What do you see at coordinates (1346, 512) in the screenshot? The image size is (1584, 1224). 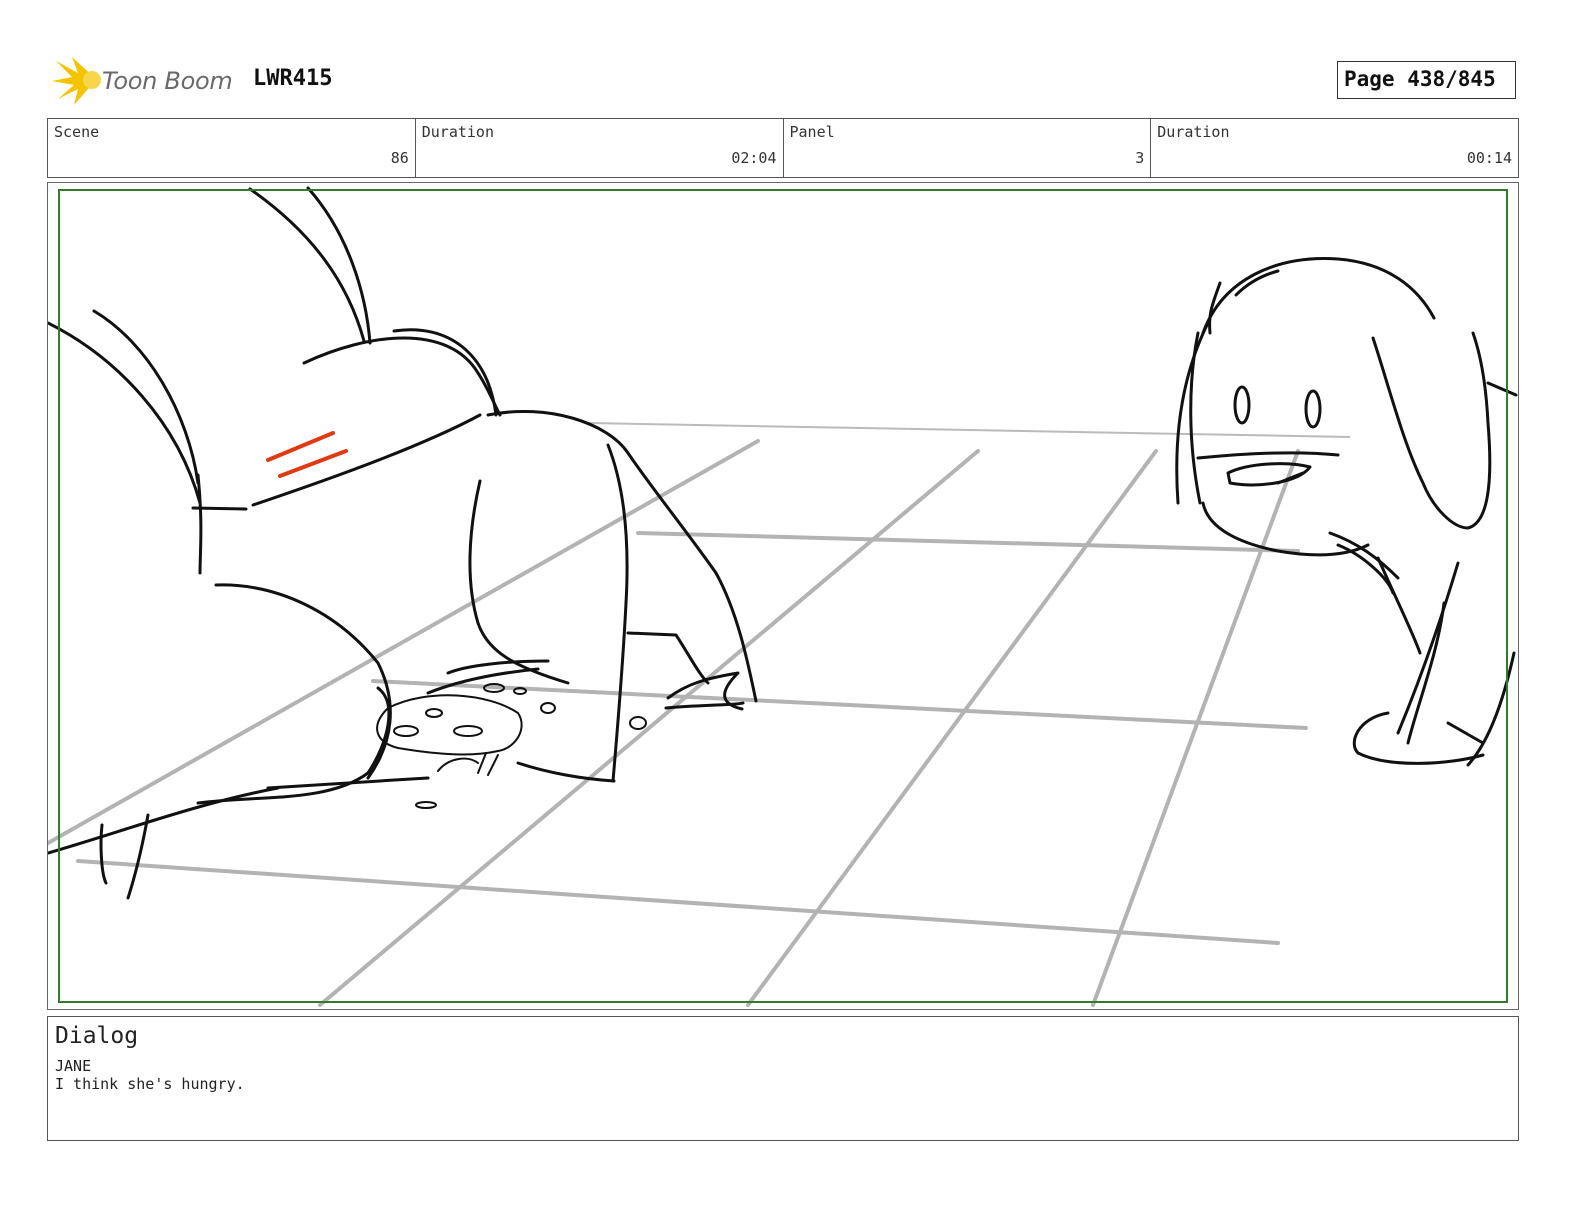 I see `dog-character-sketch` at bounding box center [1346, 512].